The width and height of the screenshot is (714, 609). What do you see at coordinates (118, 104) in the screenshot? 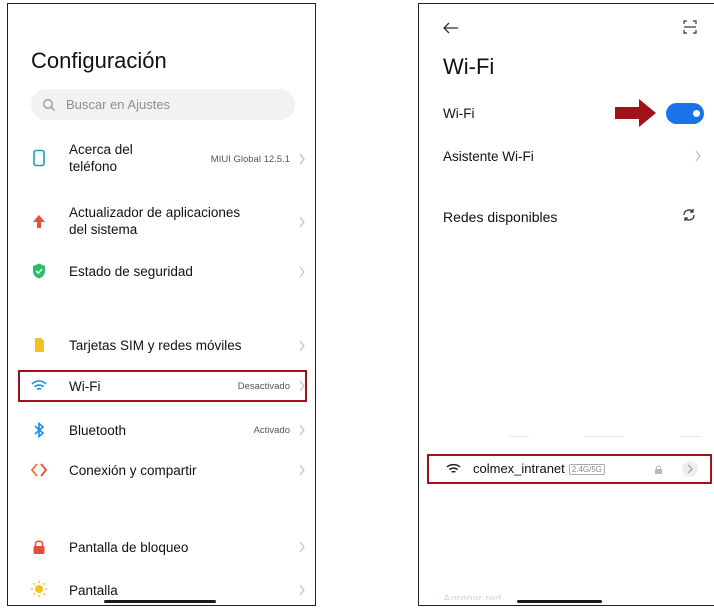
I see `search-placeholder: Buscar en Ajustes` at bounding box center [118, 104].